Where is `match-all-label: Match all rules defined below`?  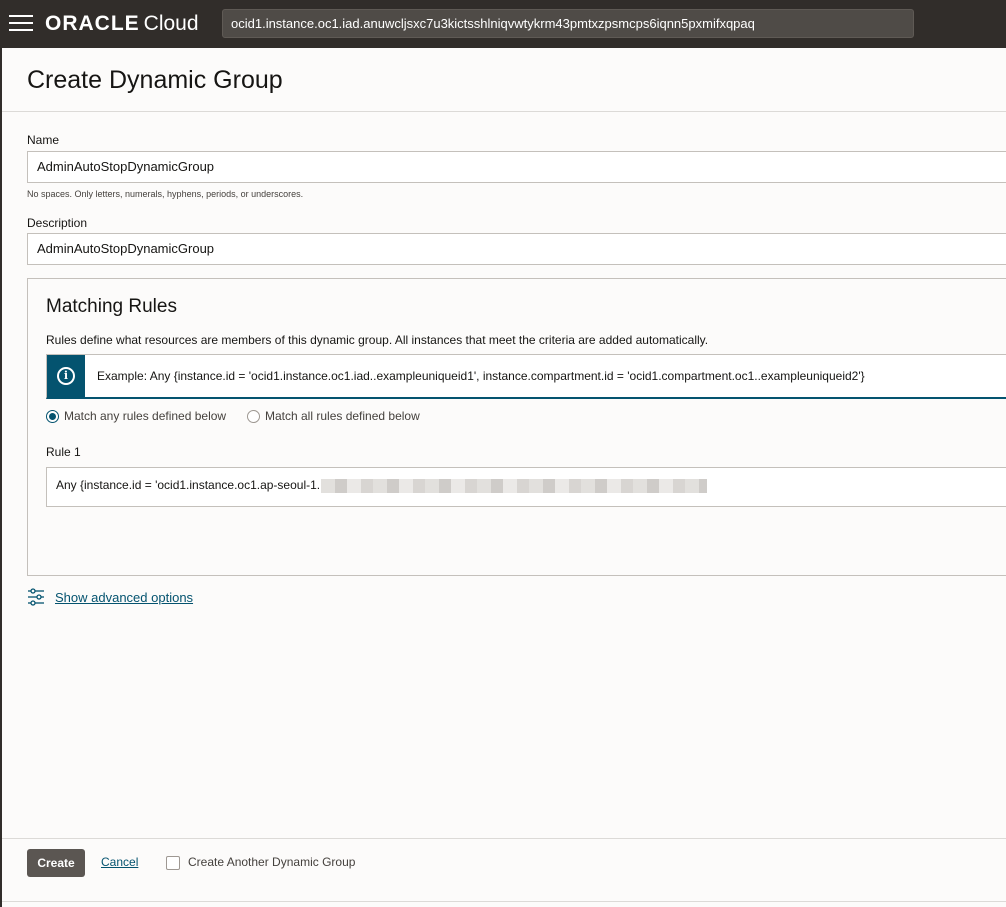 match-all-label: Match all rules defined below is located at coordinates (342, 416).